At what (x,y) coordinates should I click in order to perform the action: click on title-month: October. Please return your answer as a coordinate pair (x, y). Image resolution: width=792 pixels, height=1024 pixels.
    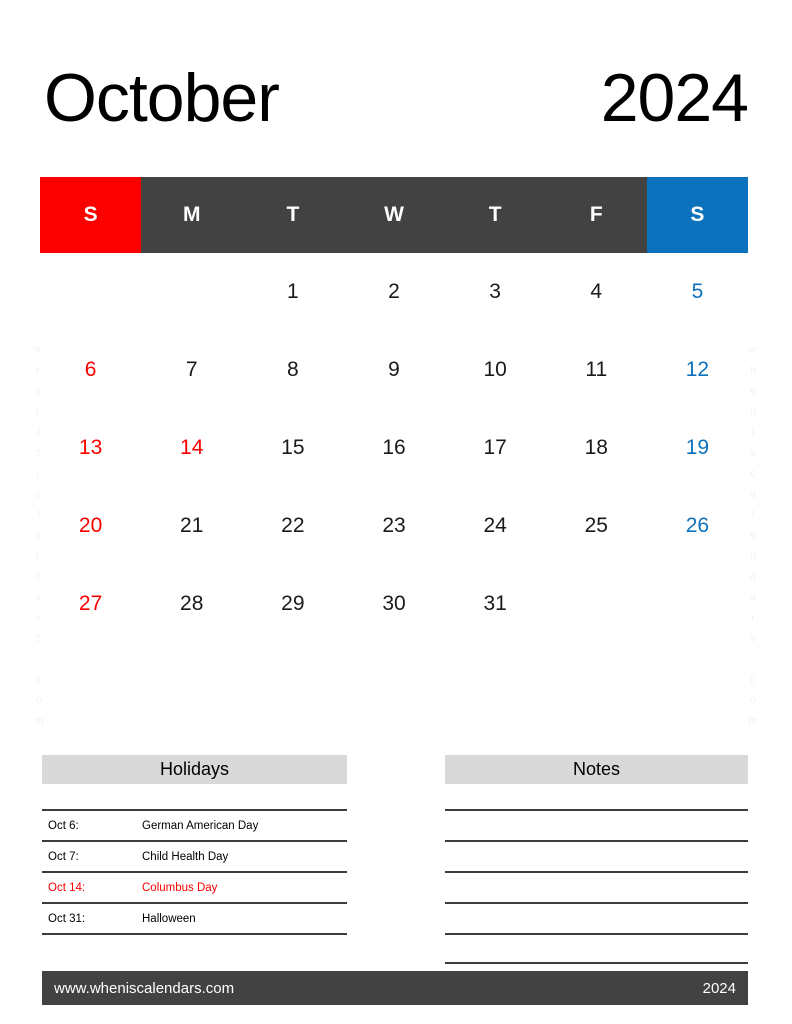
    Looking at the image, I should click on (162, 98).